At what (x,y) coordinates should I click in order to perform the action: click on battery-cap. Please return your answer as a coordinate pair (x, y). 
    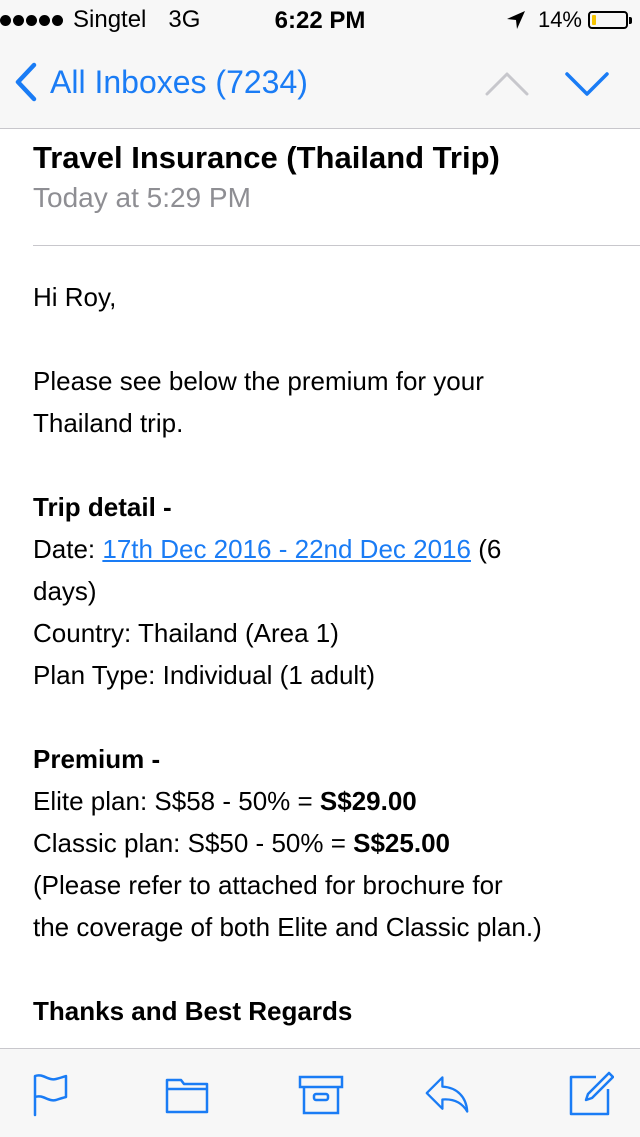
    Looking at the image, I should click on (630, 20).